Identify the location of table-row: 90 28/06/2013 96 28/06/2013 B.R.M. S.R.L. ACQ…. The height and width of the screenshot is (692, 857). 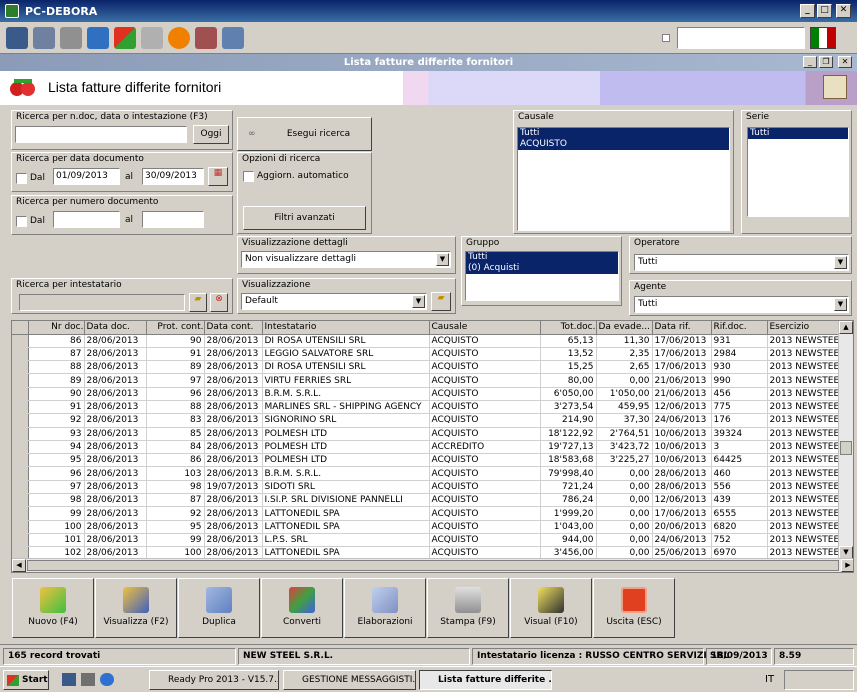
(426, 394).